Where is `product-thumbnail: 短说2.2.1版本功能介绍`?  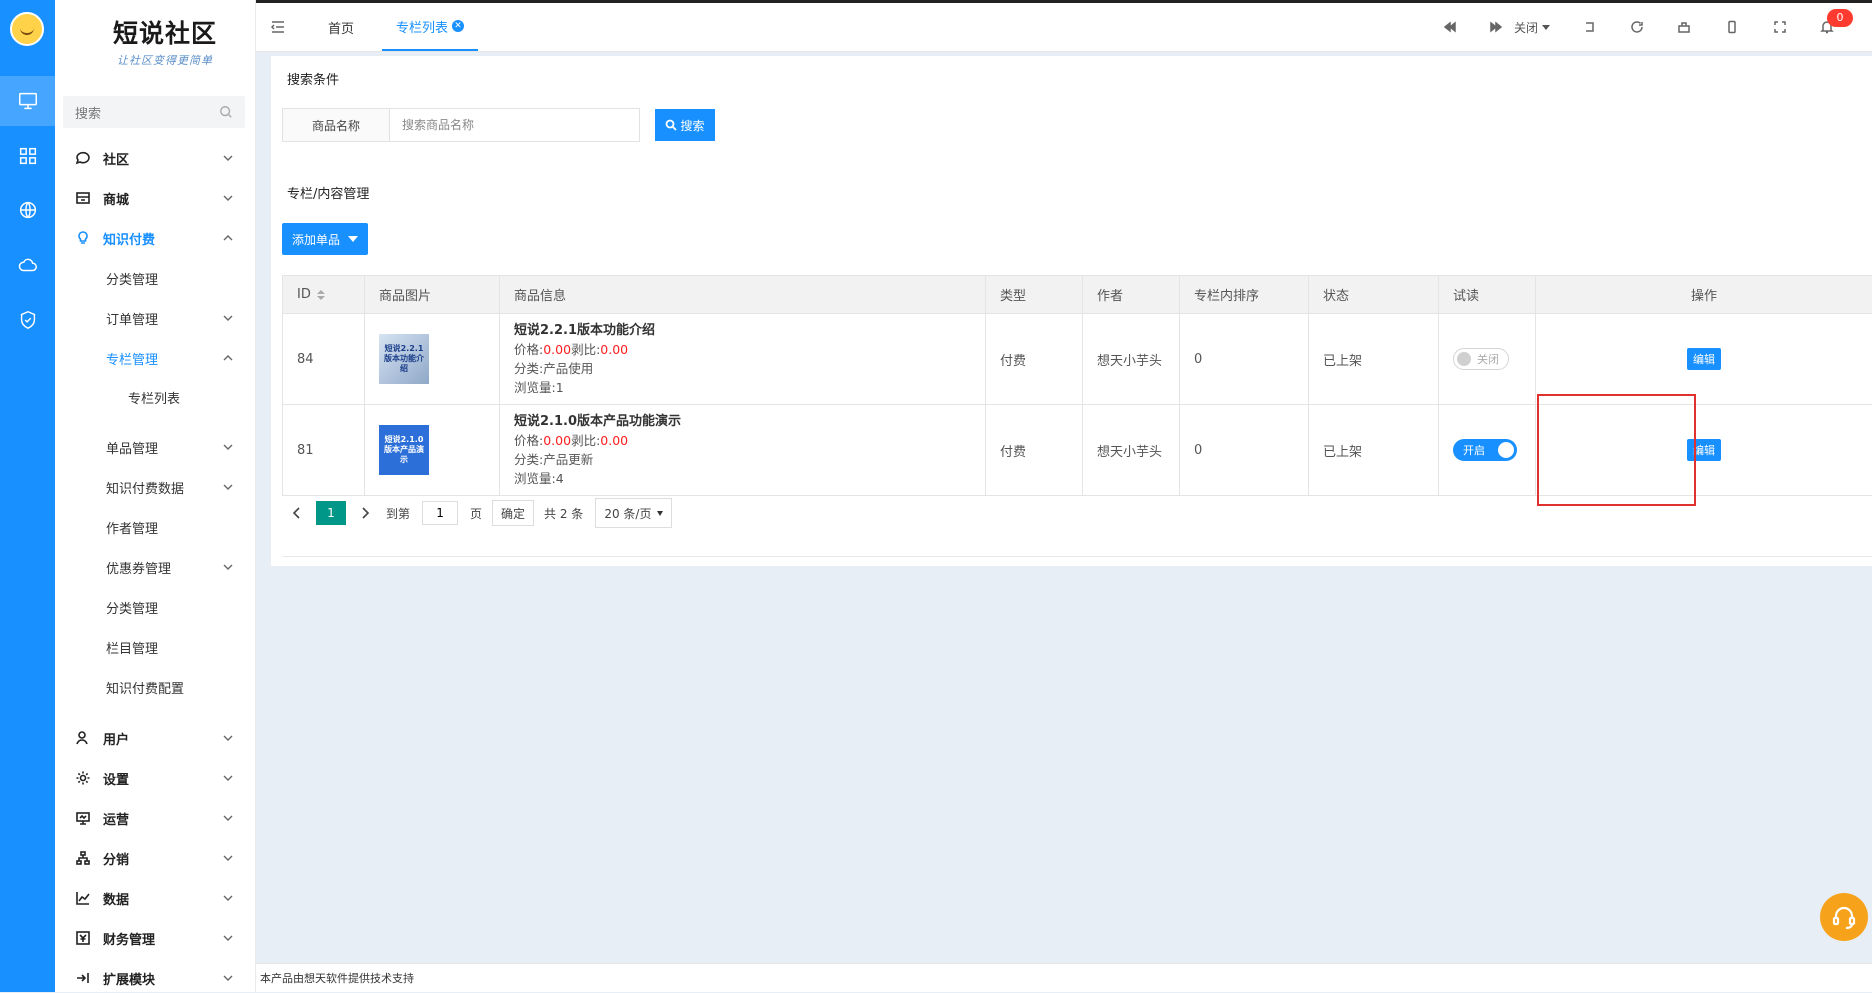
product-thumbnail: 短说2.2.1版本功能介绍 is located at coordinates (404, 359).